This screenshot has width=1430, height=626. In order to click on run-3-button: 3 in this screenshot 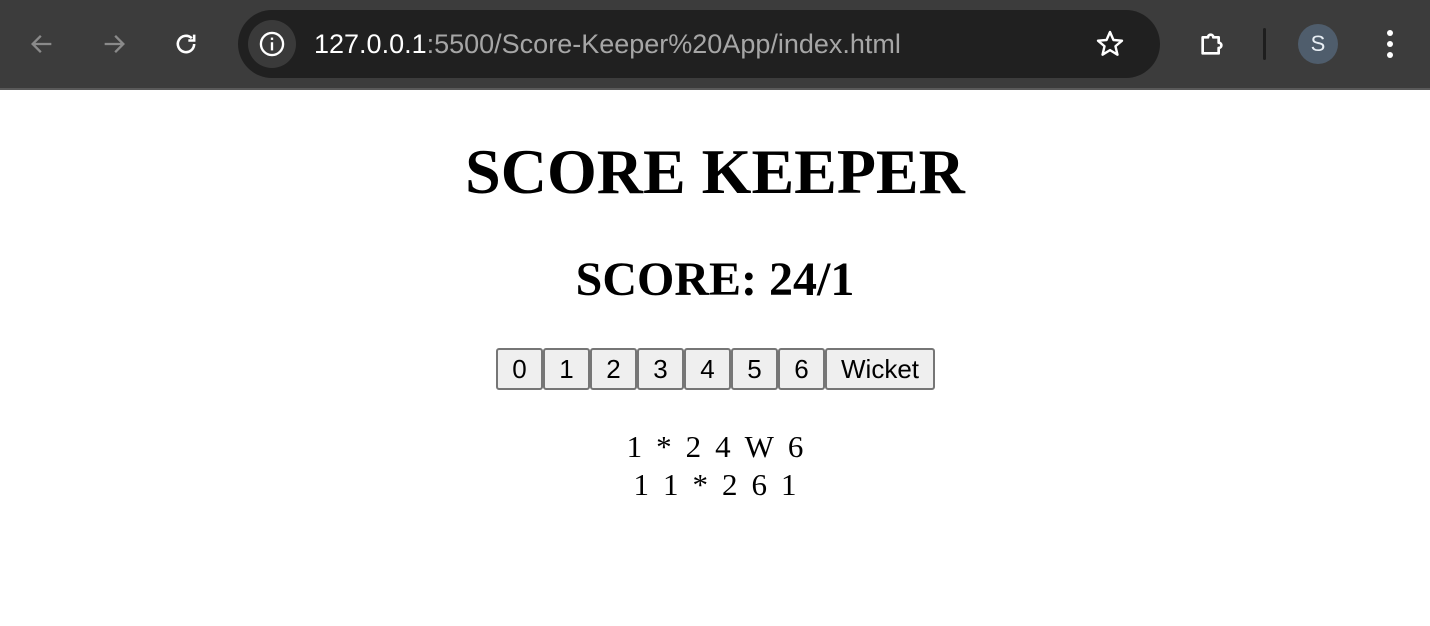, I will do `click(660, 369)`.